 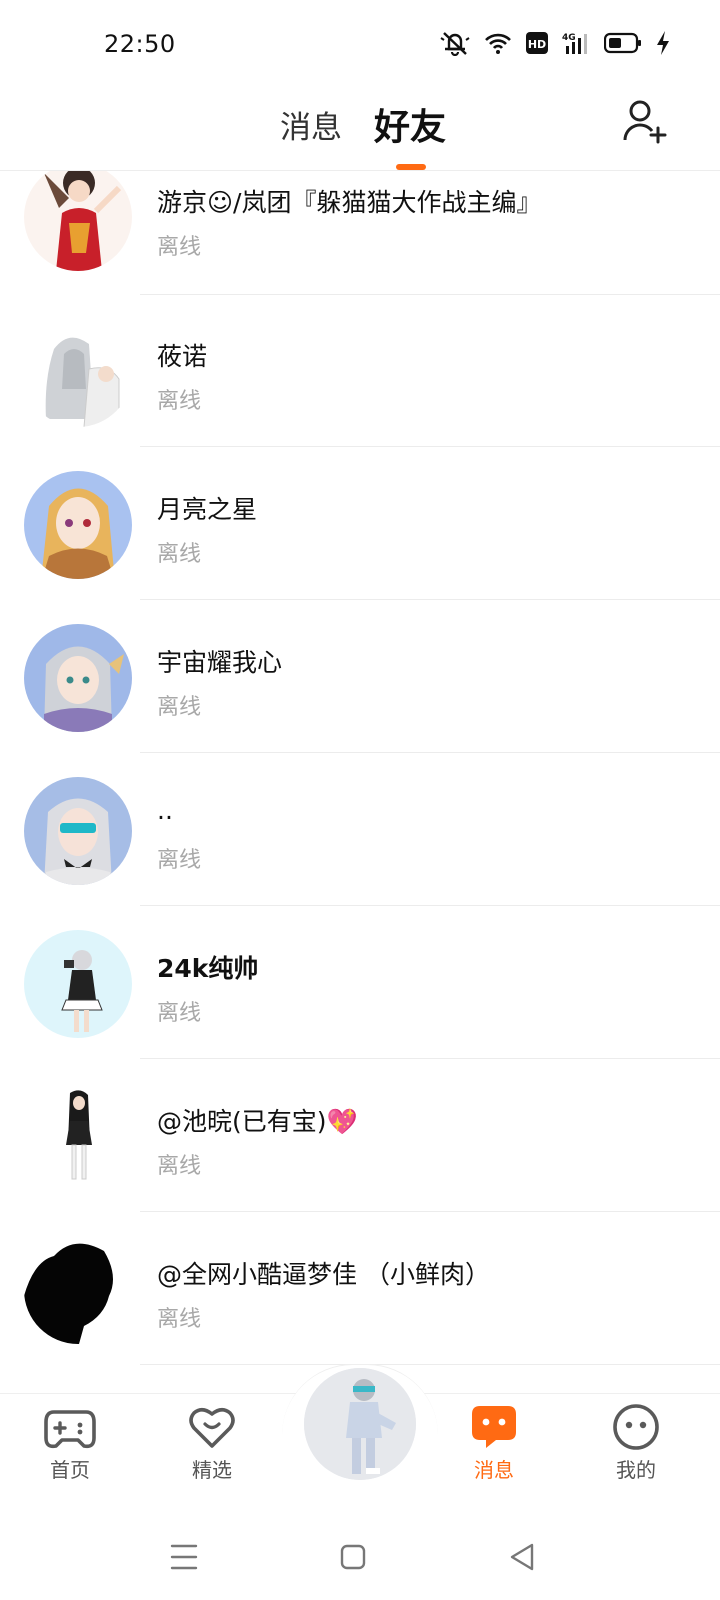 I want to click on center-avatar-button, so click(x=360, y=1424).